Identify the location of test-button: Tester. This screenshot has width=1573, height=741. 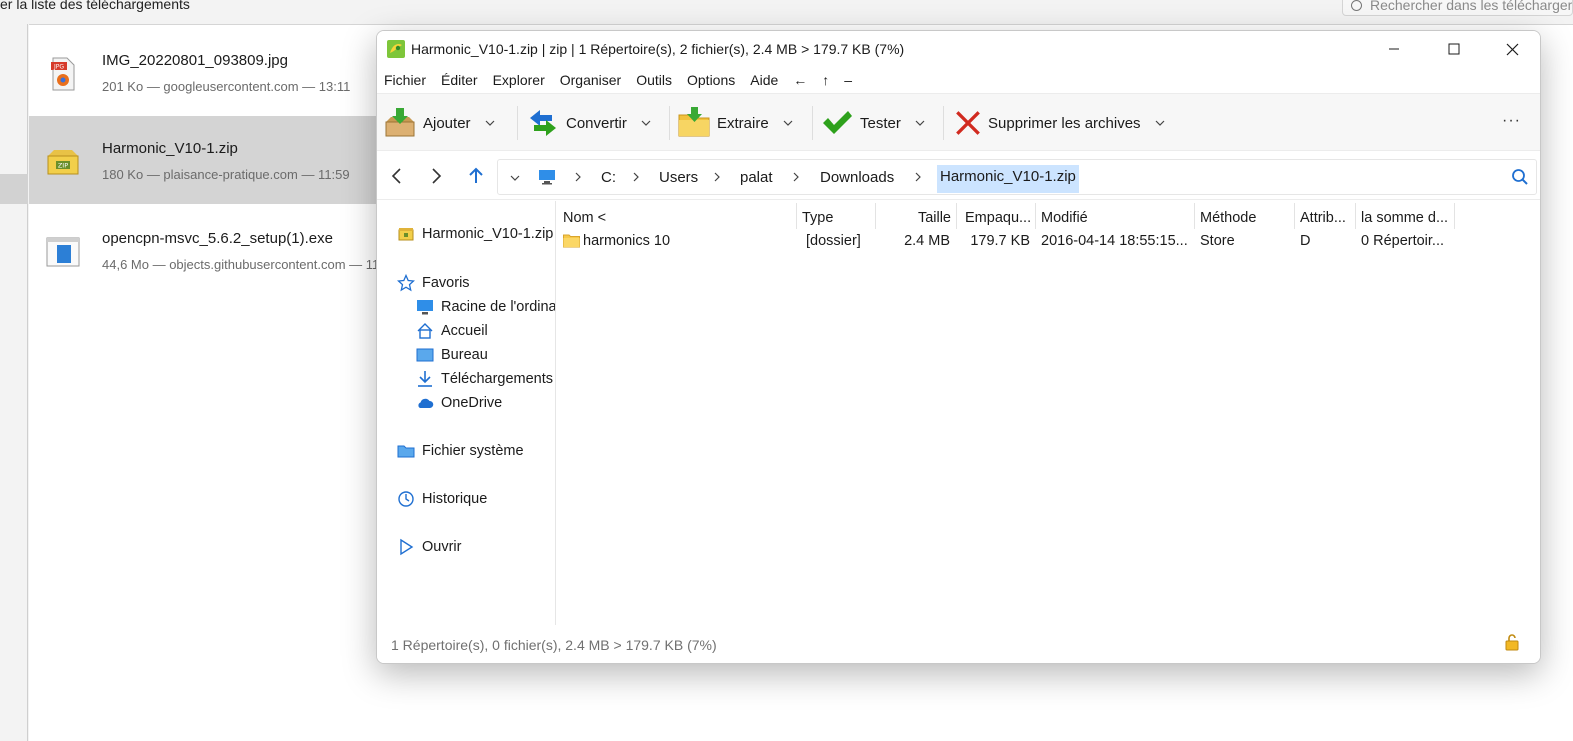
(872, 123).